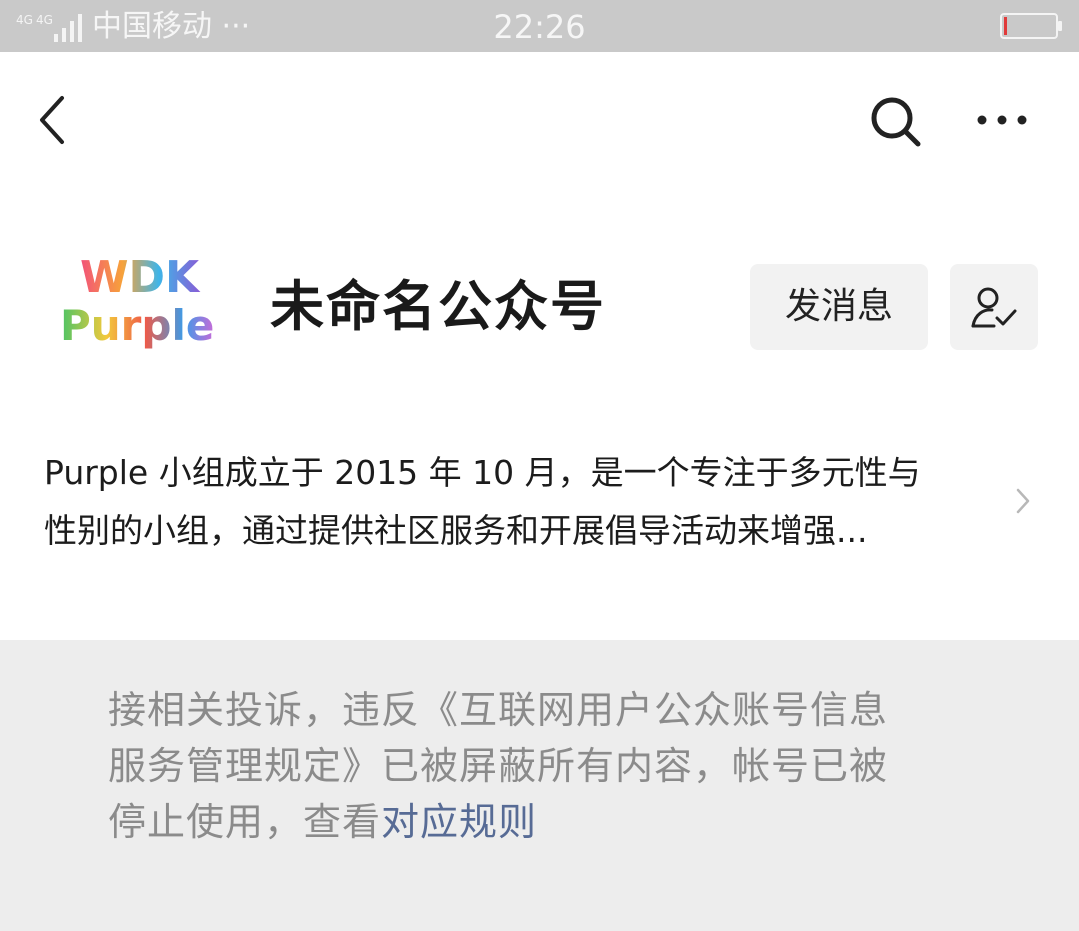 This screenshot has height=931, width=1079. What do you see at coordinates (1002, 120) in the screenshot?
I see `more-horizontal-icon` at bounding box center [1002, 120].